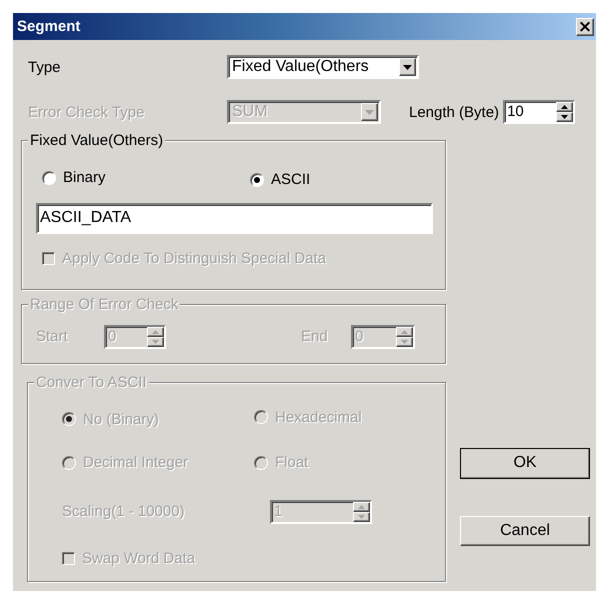 The image size is (597, 595). Describe the element at coordinates (525, 531) in the screenshot. I see `cancel-button: Cancel` at that location.